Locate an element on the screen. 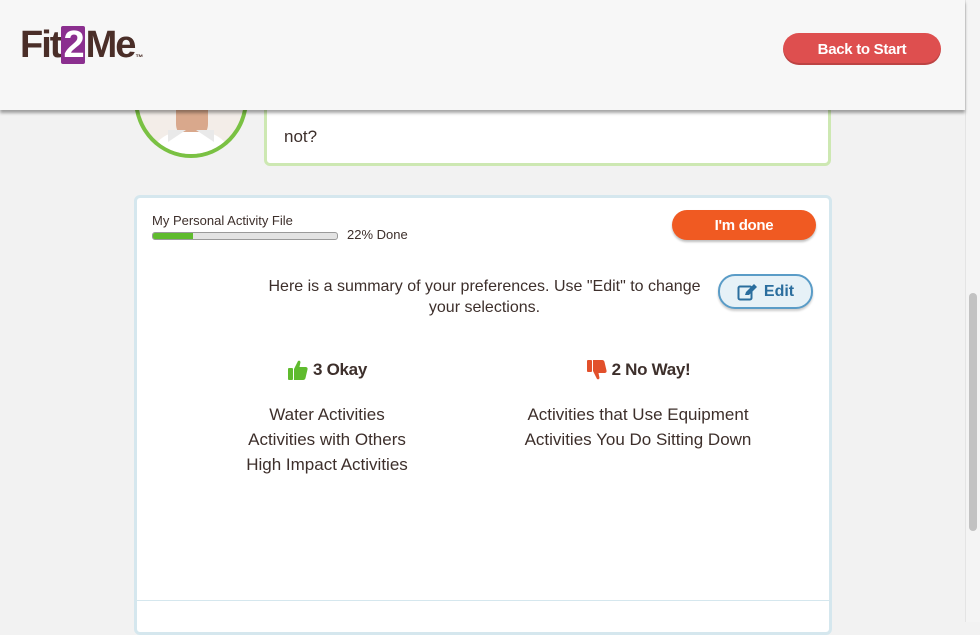 Image resolution: width=980 pixels, height=635 pixels. okay-item: High Impact Activities is located at coordinates (327, 464).